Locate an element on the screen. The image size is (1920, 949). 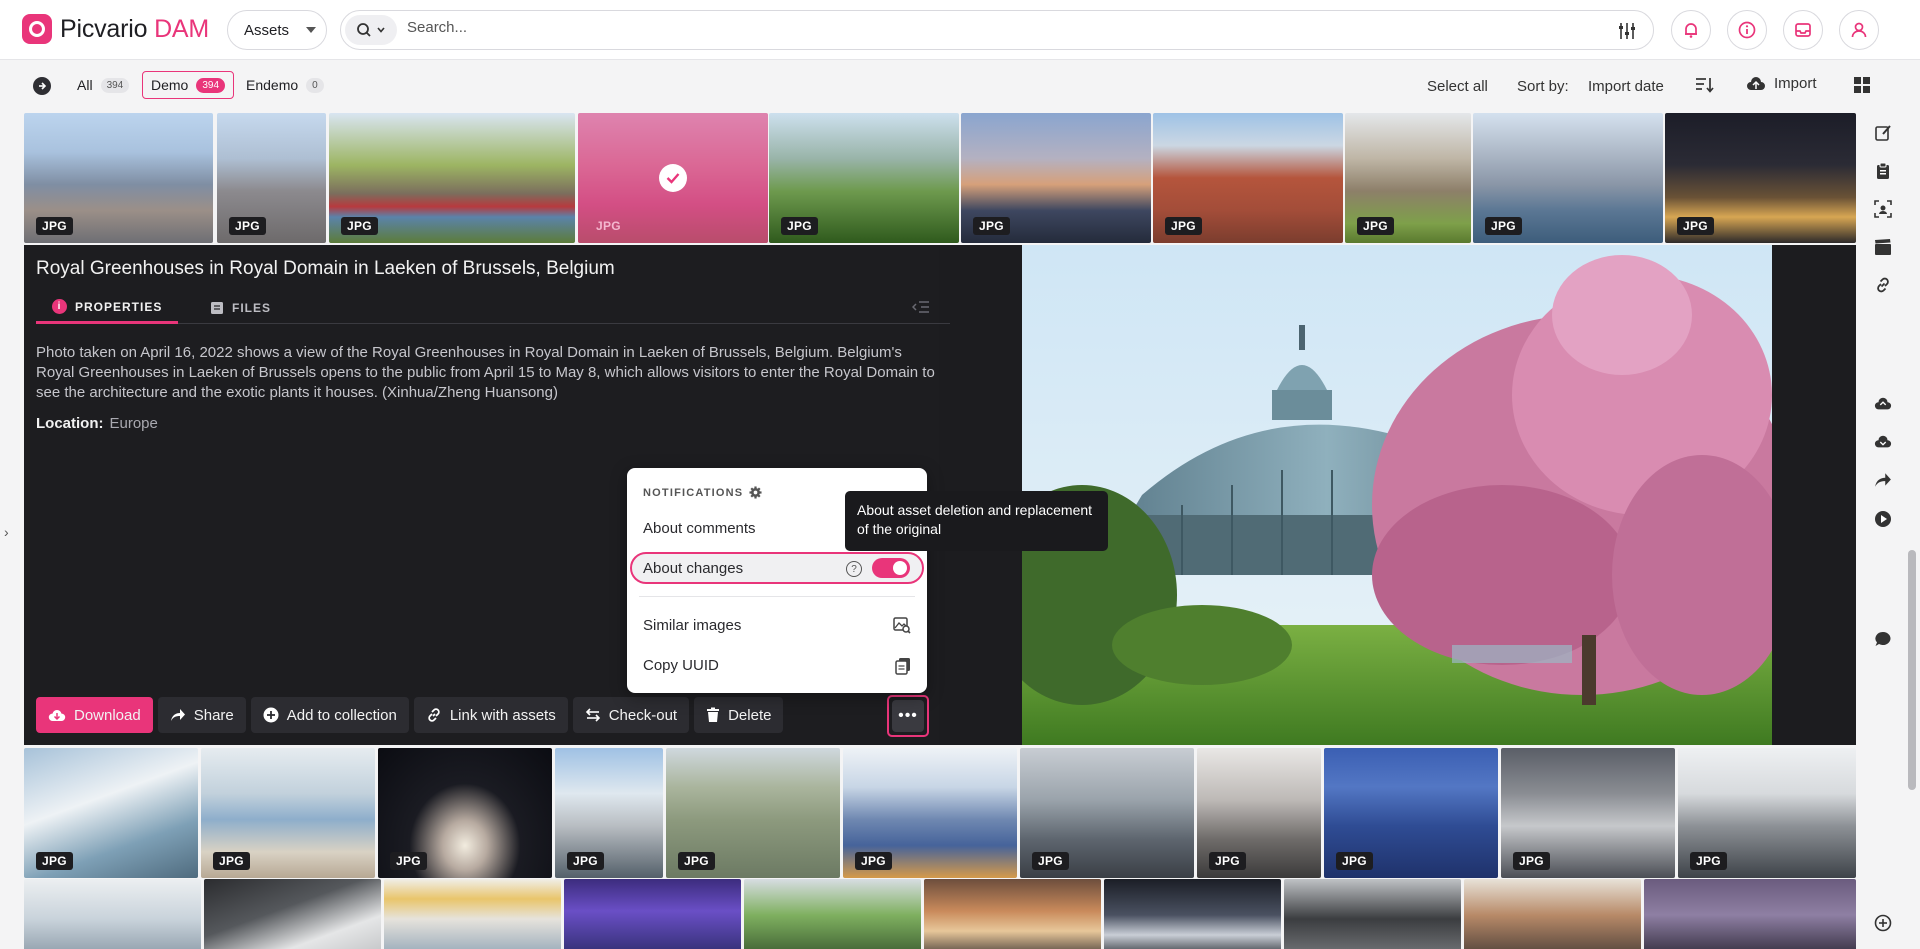
notifications-button is located at coordinates (1691, 30).